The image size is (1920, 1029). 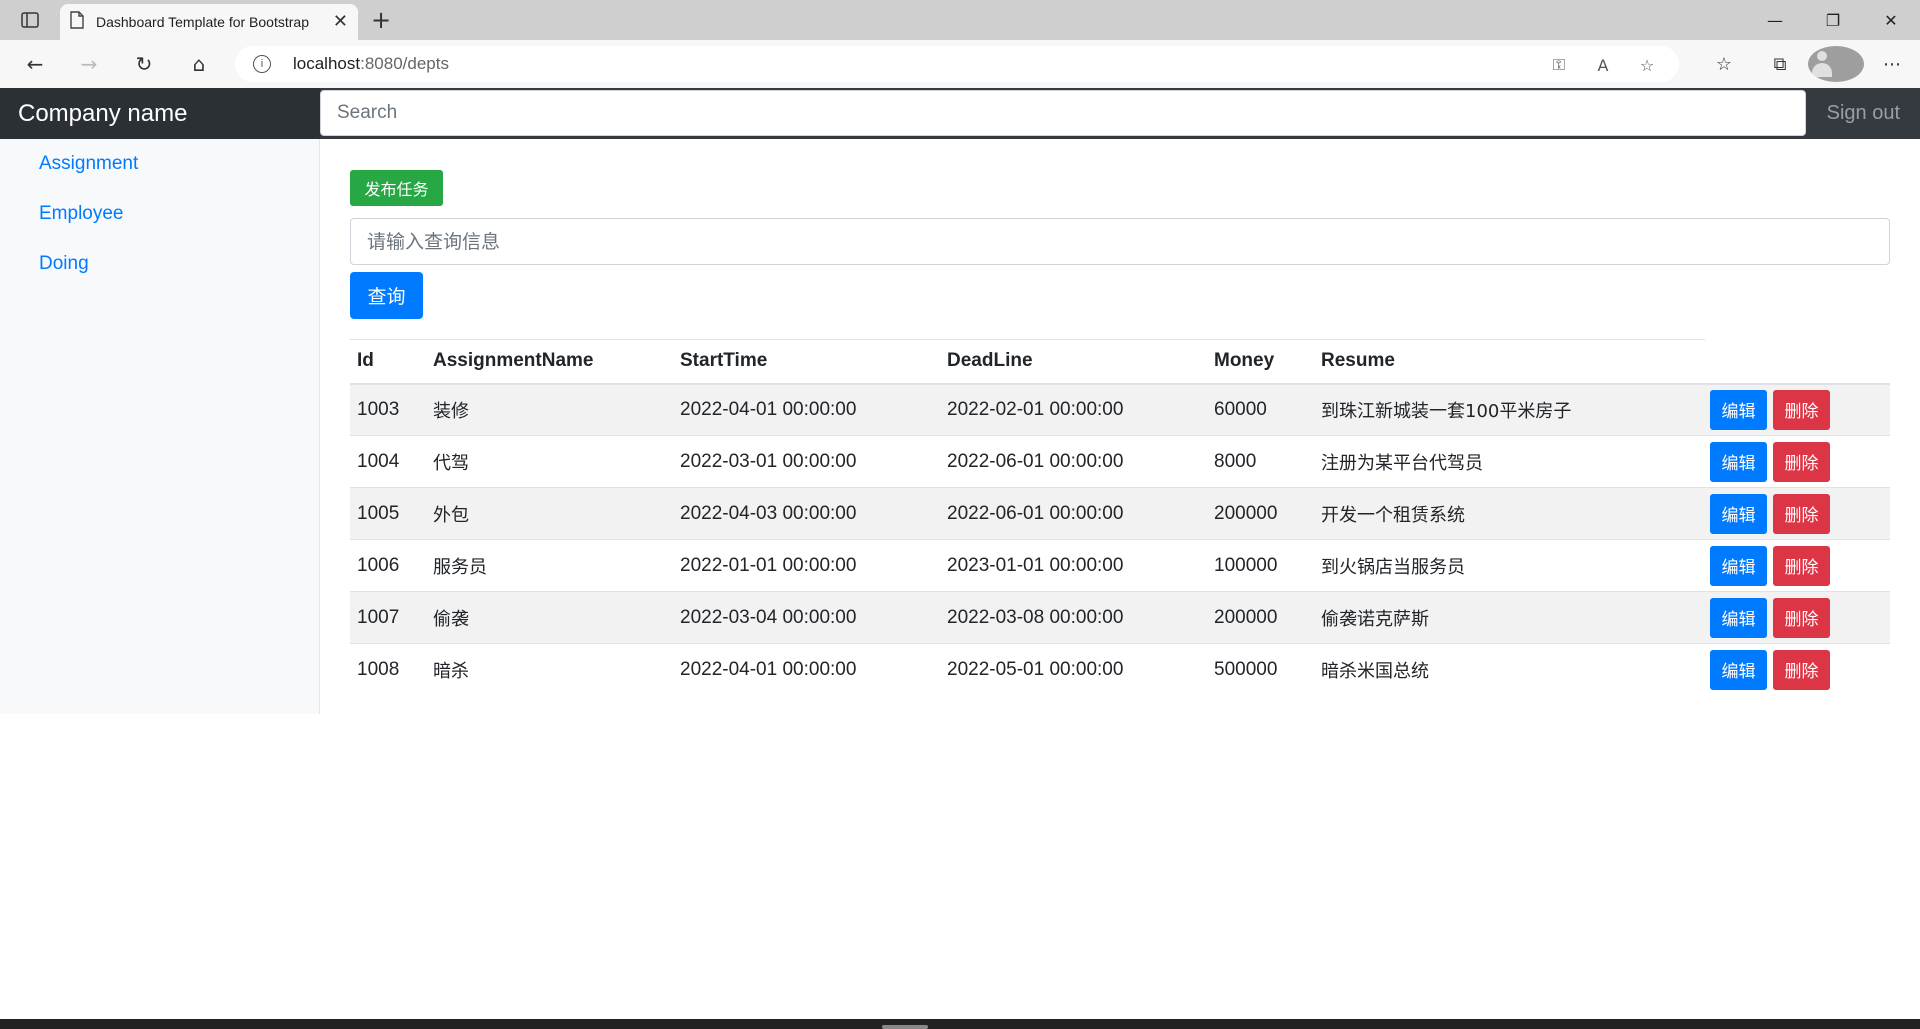 I want to click on url-actions: ⚿ A ☆, so click(x=1603, y=65).